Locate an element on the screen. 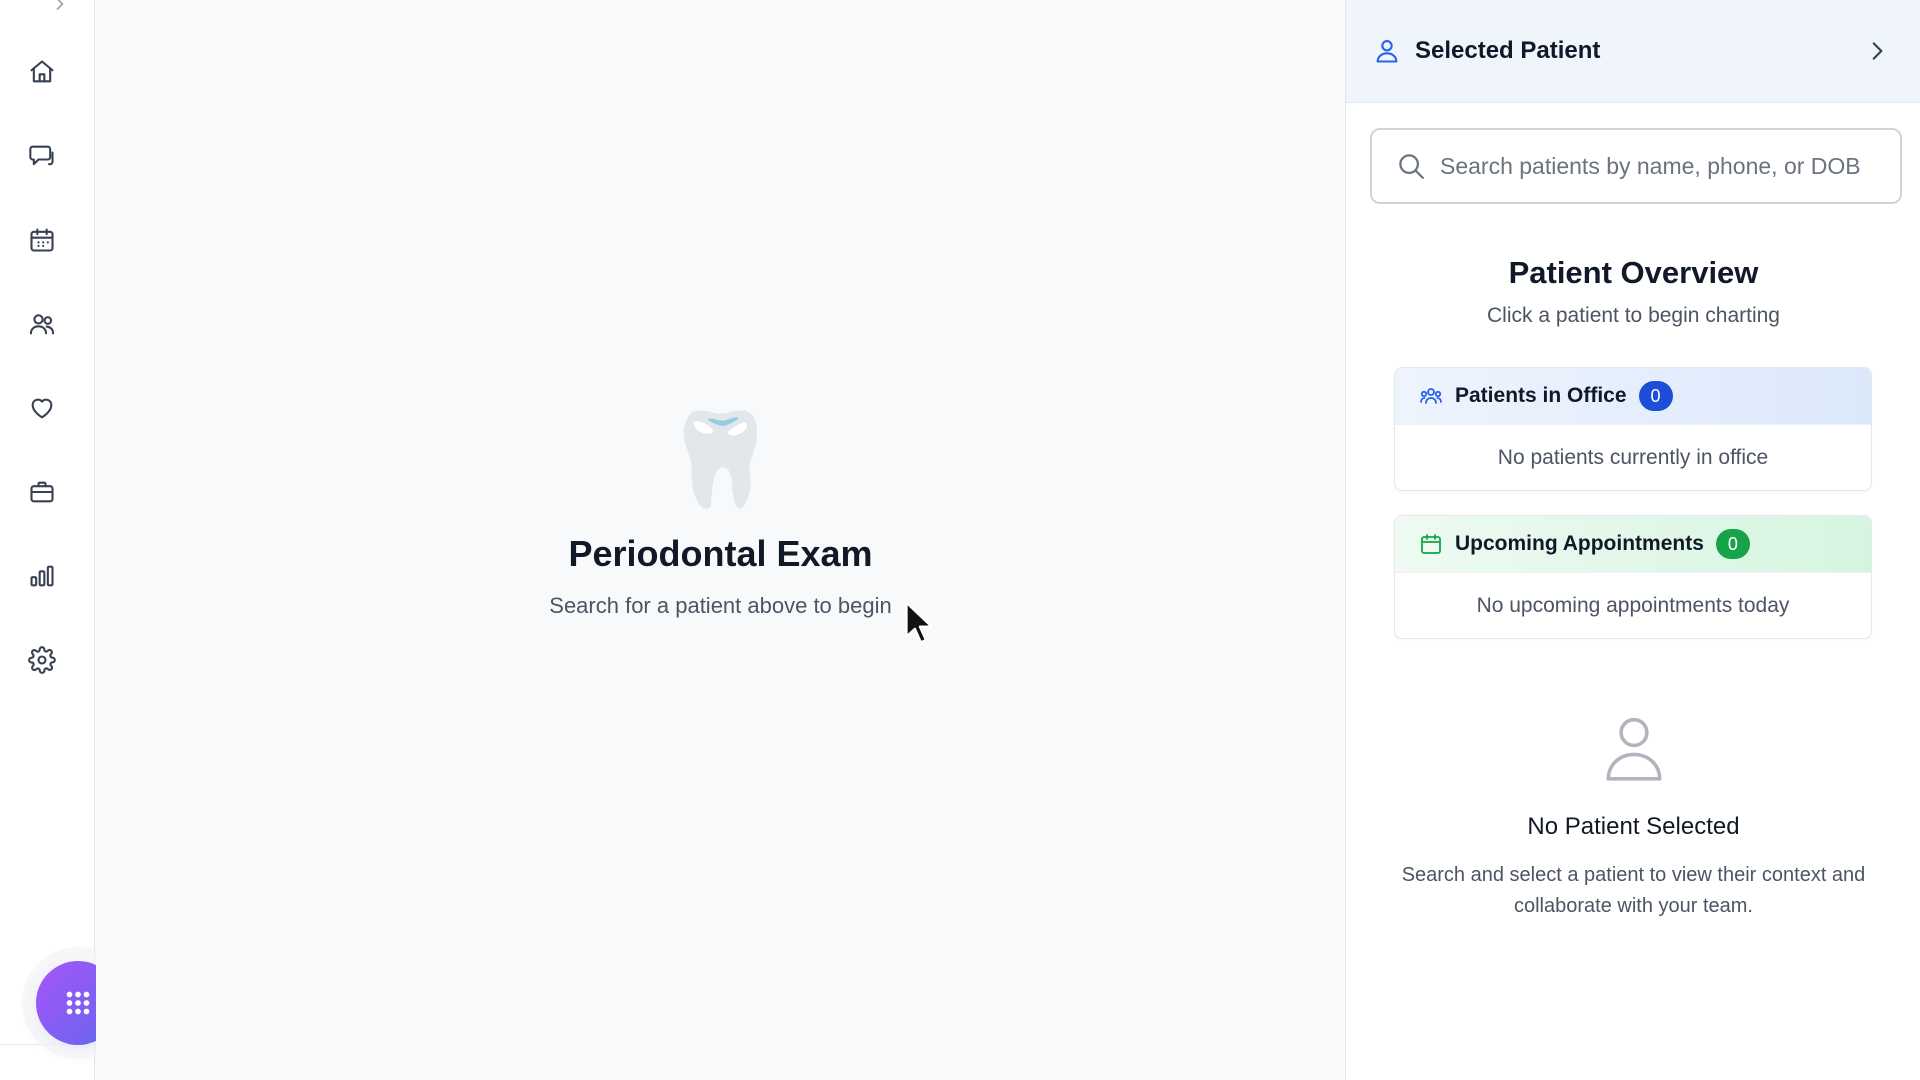 This screenshot has height=1080, width=1920. home-icon is located at coordinates (42, 71).